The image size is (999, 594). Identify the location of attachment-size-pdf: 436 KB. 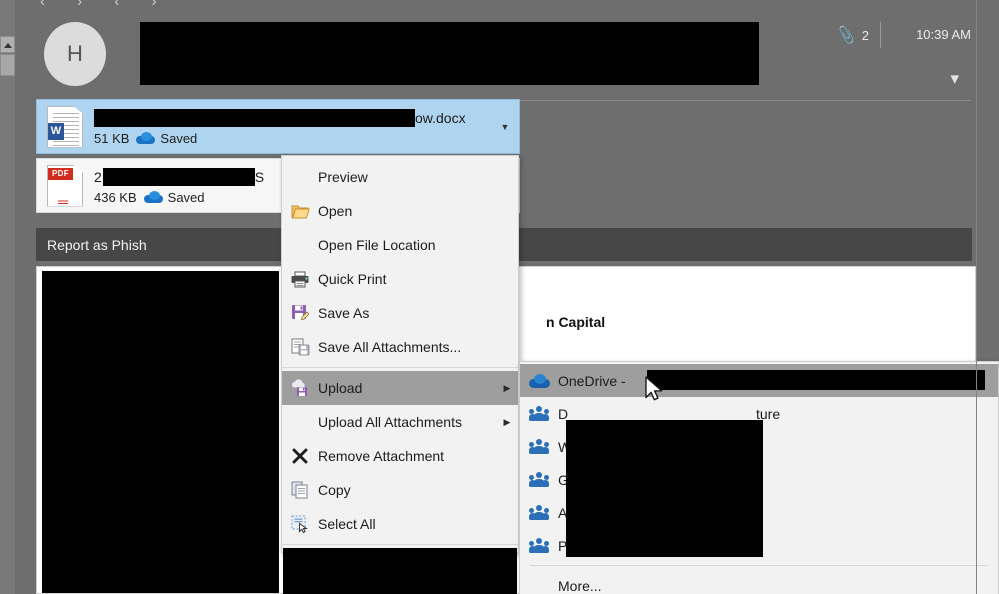
(115, 197).